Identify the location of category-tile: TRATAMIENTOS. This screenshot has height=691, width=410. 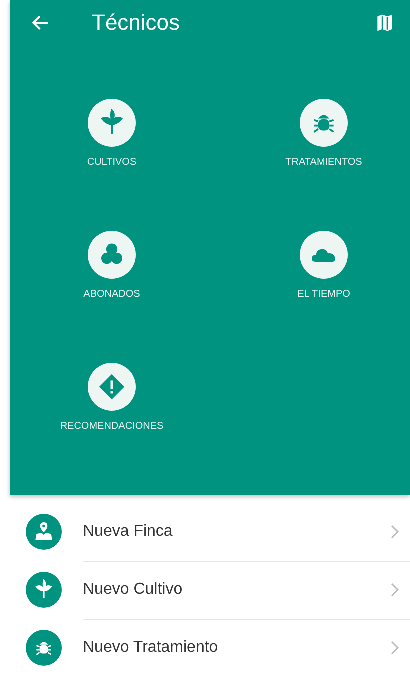
(324, 165).